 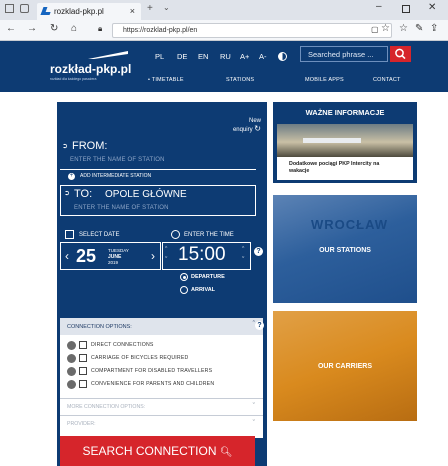 What do you see at coordinates (157, 451) in the screenshot?
I see `search-connection-button: SEARCH CONNECTION 🔍︎` at bounding box center [157, 451].